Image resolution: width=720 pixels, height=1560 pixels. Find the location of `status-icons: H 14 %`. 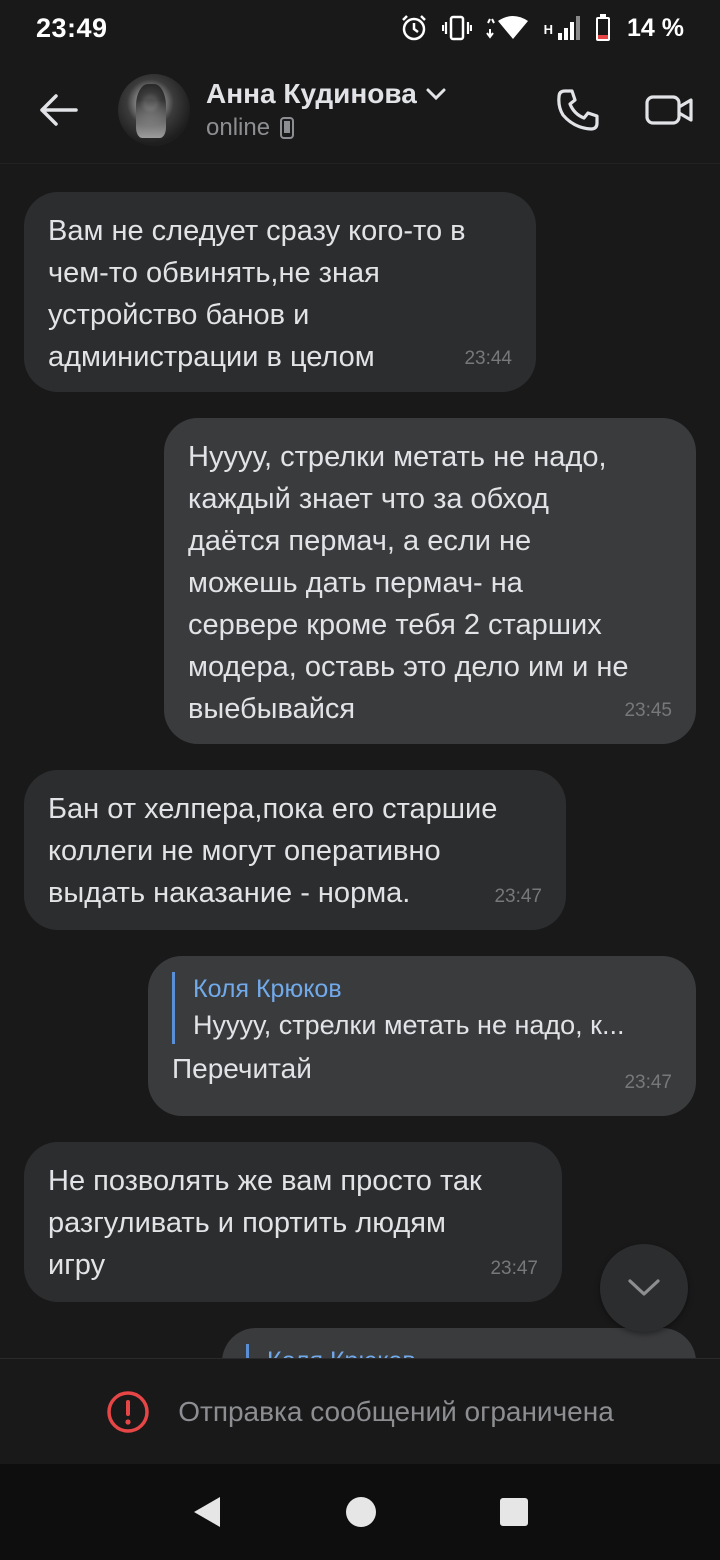

status-icons: H 14 % is located at coordinates (542, 28).